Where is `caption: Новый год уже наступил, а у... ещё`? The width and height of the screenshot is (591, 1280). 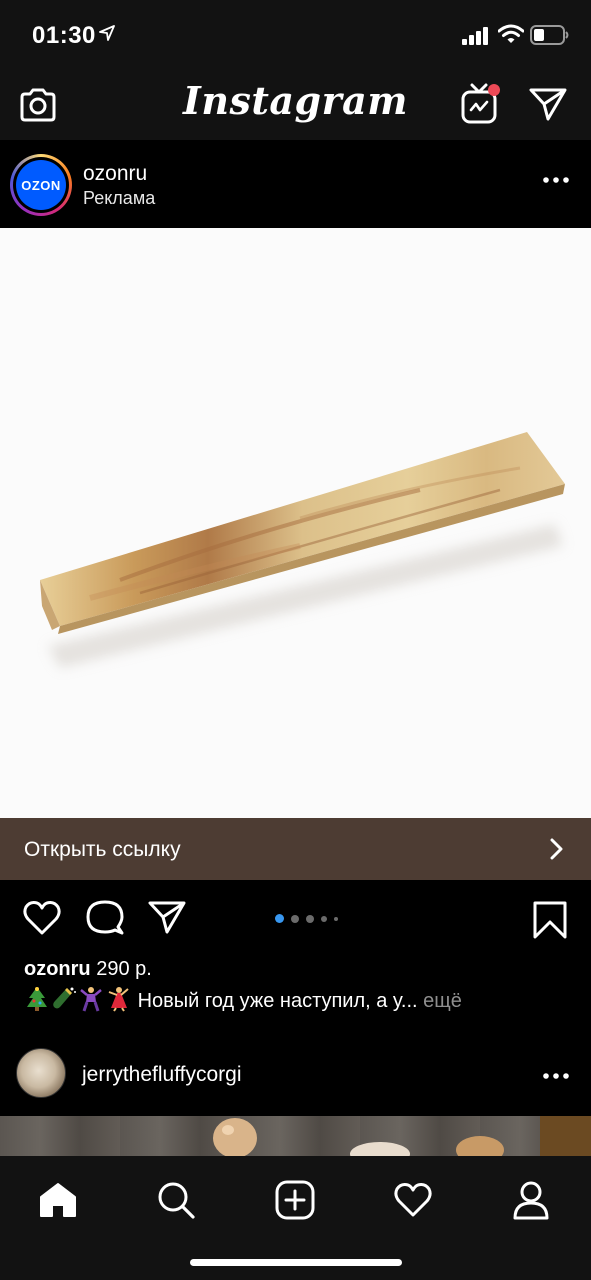
caption: Новый год уже наступил, а у... ещё is located at coordinates (243, 999).